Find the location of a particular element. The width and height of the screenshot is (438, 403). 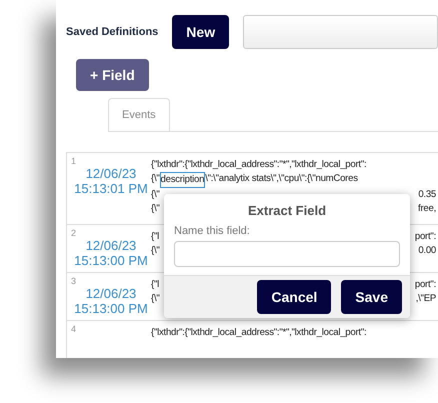

field-name-label: Name this field: is located at coordinates (212, 231).